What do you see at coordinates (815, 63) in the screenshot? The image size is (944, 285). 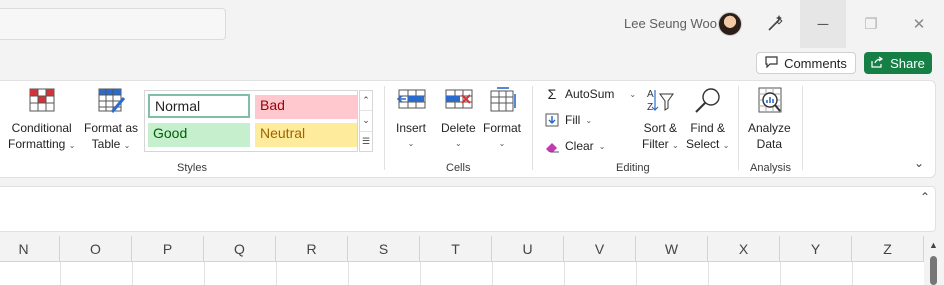 I see `comments-label: Comments` at bounding box center [815, 63].